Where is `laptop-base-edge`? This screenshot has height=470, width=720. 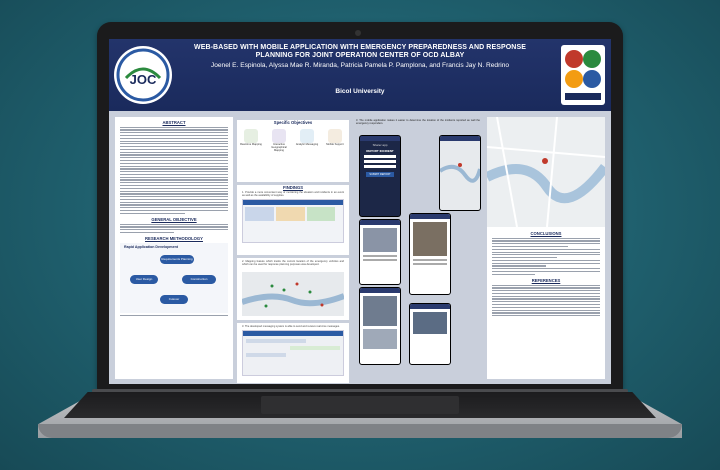 laptop-base-edge is located at coordinates (360, 431).